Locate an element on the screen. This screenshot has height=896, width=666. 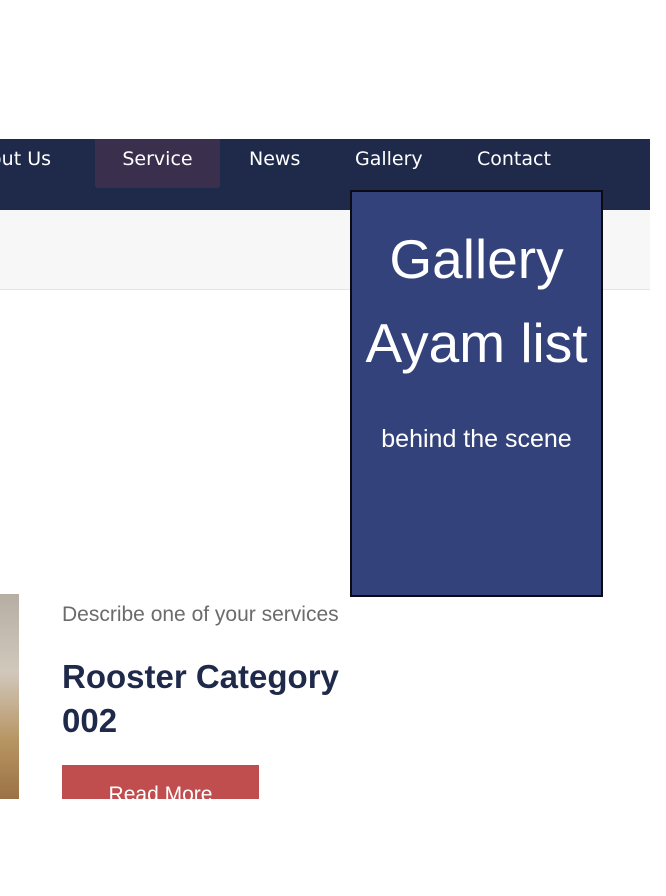
read-more-clip: Read More is located at coordinates (160, 782).